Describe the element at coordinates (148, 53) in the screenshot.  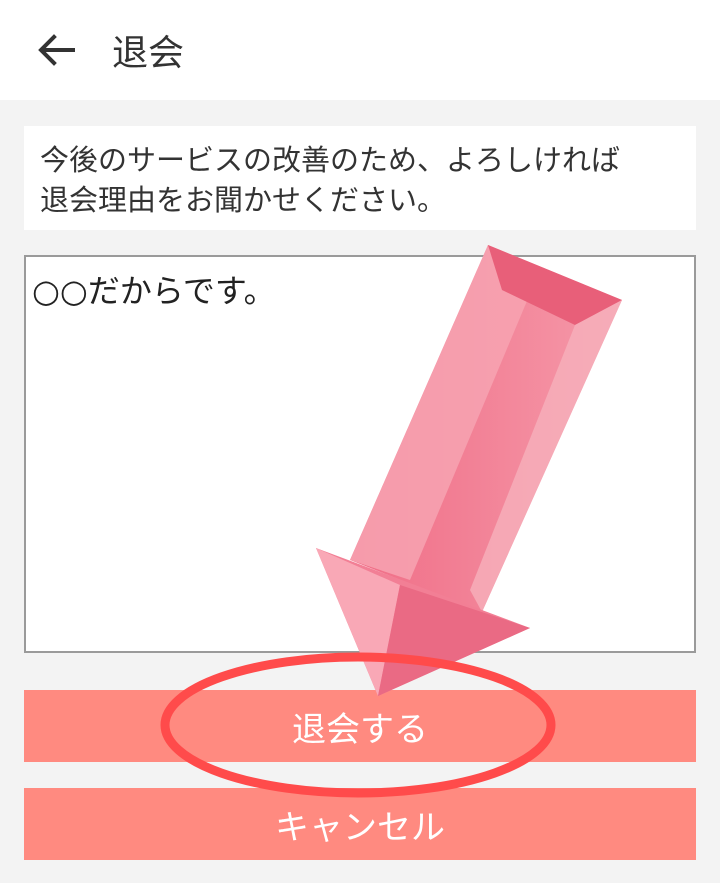
I see `page-title: 退会` at that location.